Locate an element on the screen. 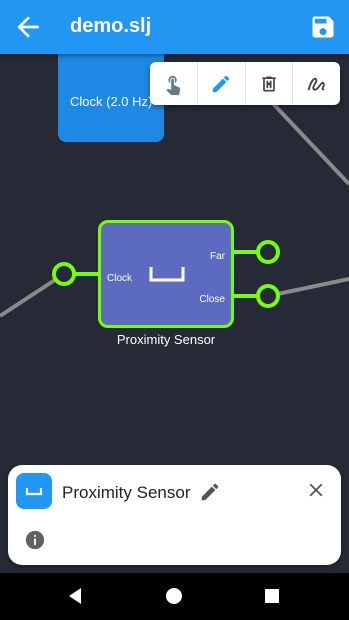  proximity-sensor-node: Clock Far Close is located at coordinates (166, 274).